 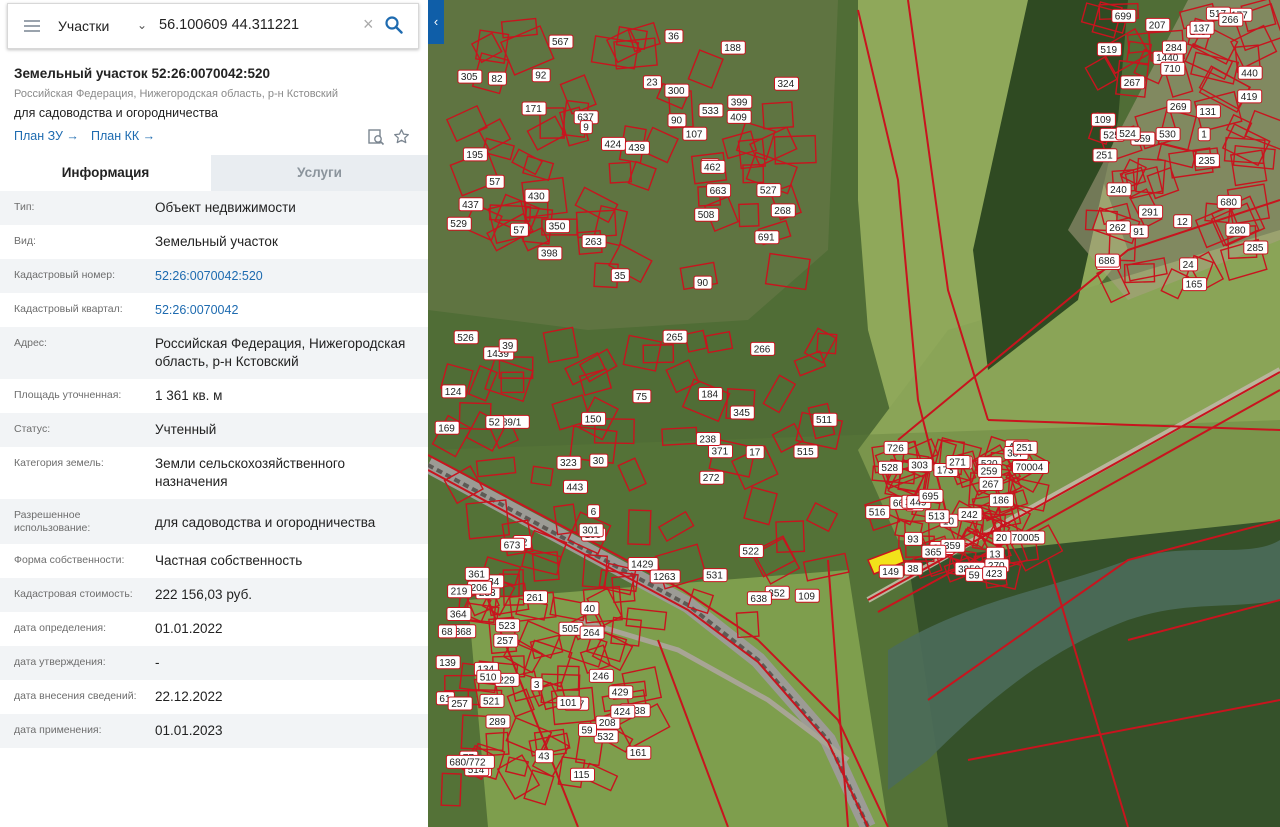 I want to click on parcel-label: 246, so click(x=601, y=675).